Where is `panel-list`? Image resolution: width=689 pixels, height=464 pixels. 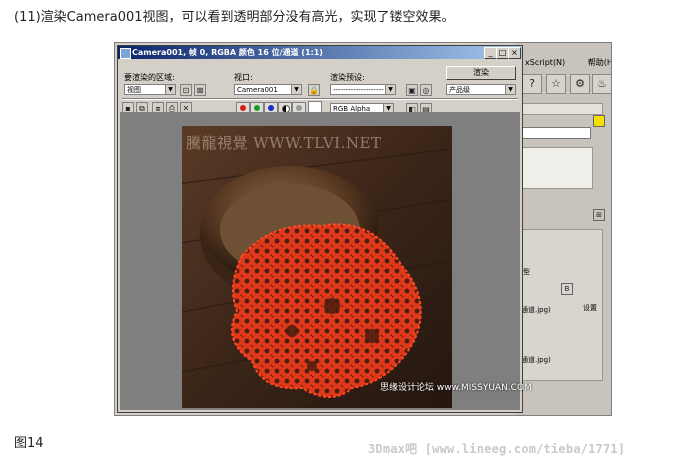 panel-list is located at coordinates (557, 168).